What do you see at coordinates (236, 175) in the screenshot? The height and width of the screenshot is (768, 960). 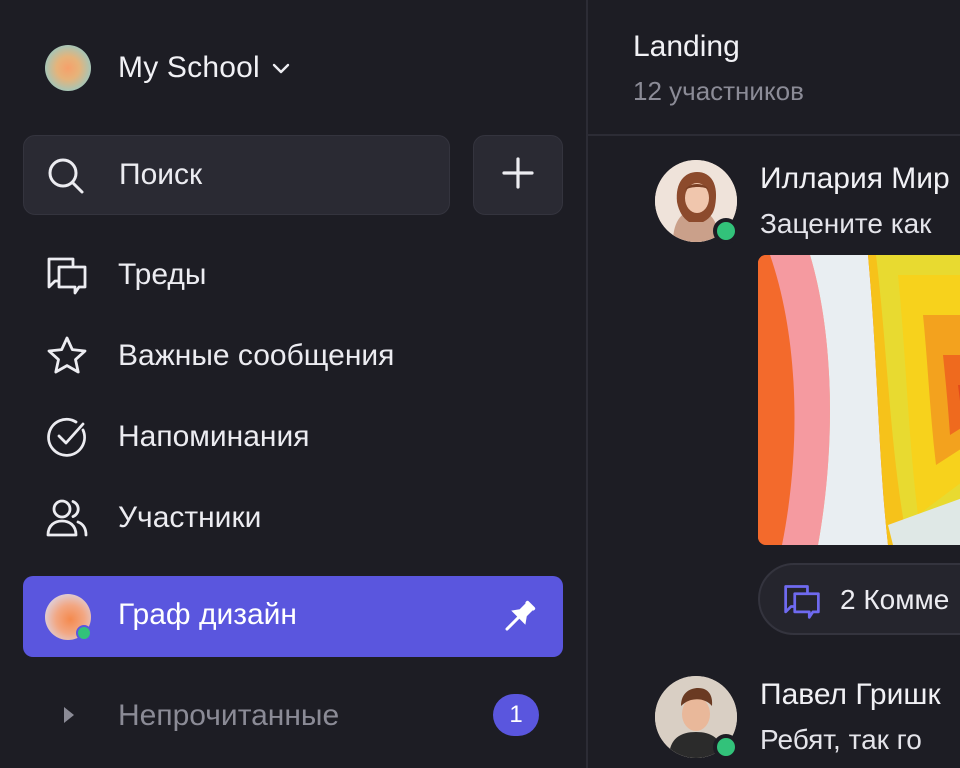 I see `search-button: Поиск` at bounding box center [236, 175].